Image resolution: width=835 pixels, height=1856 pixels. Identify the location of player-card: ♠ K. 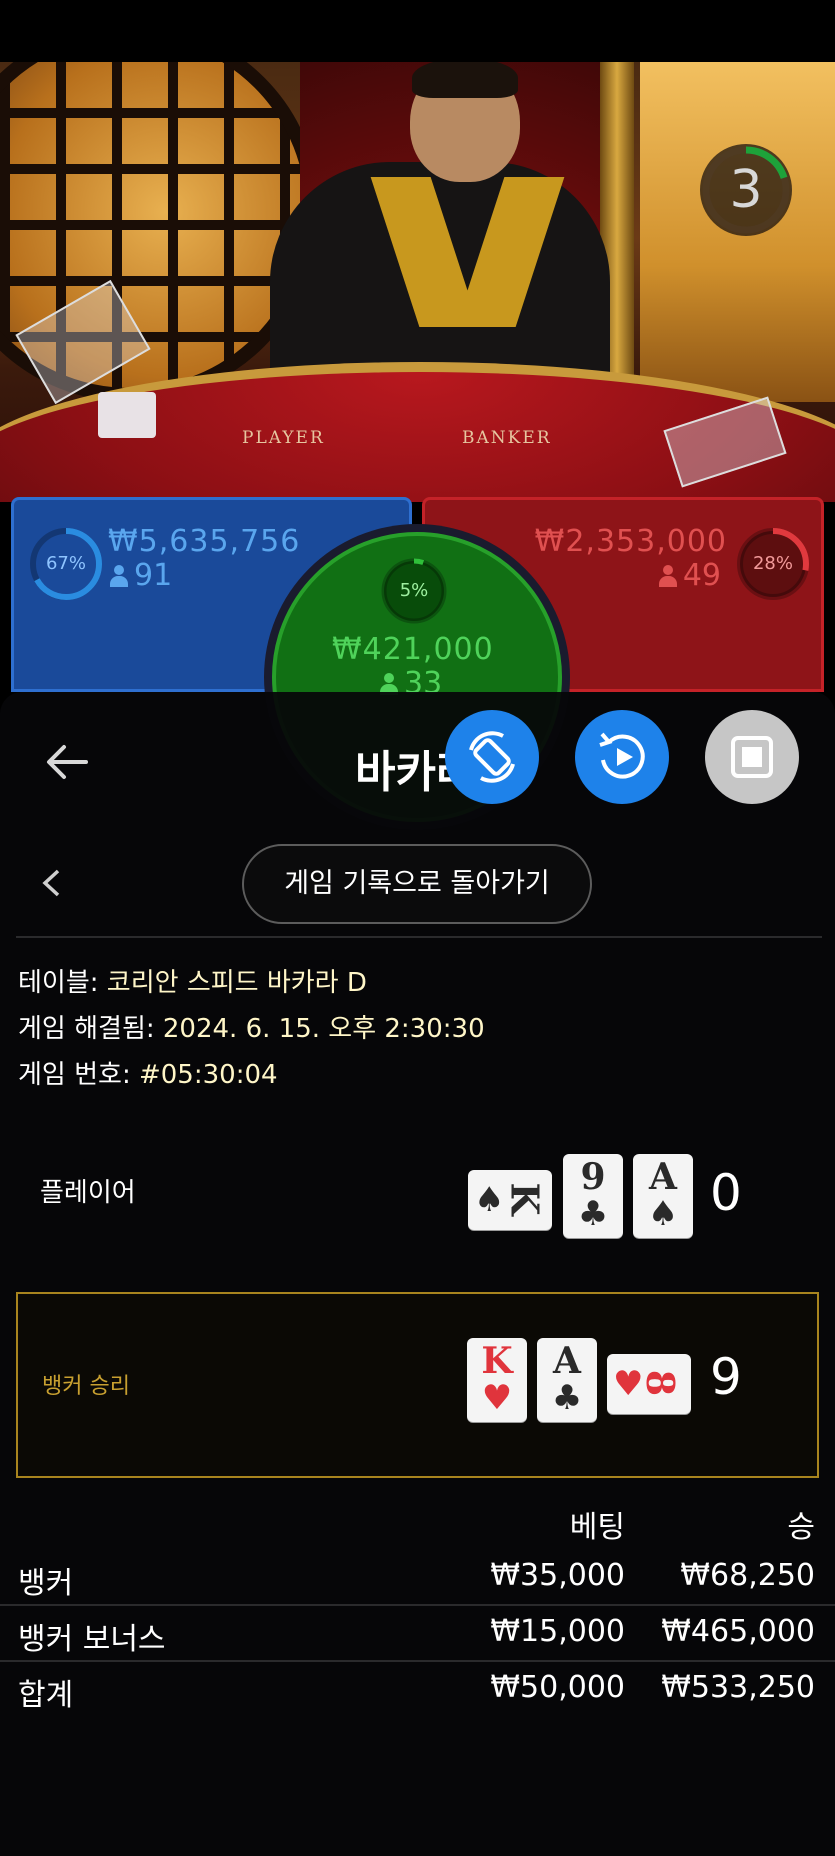
(510, 1200).